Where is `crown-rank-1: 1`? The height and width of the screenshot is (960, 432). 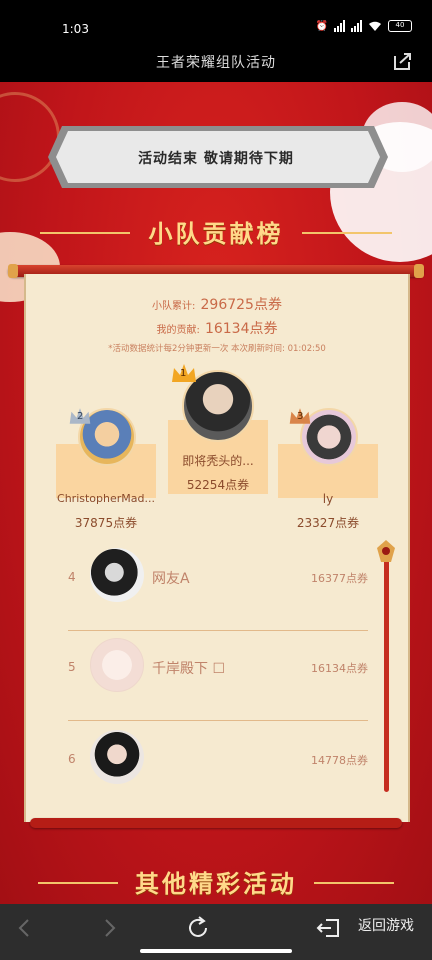 crown-rank-1: 1 is located at coordinates (184, 373).